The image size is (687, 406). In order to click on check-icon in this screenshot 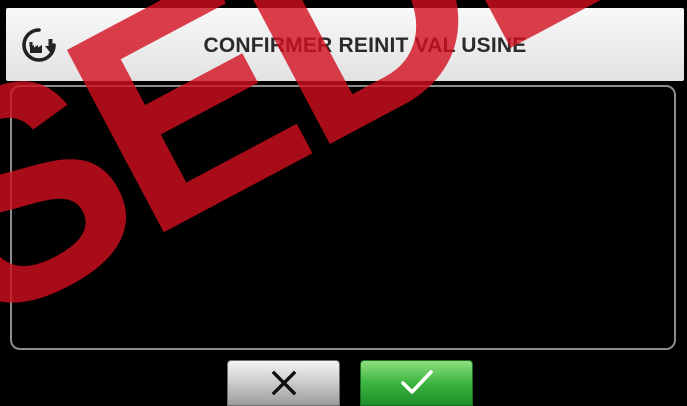, I will do `click(417, 383)`.